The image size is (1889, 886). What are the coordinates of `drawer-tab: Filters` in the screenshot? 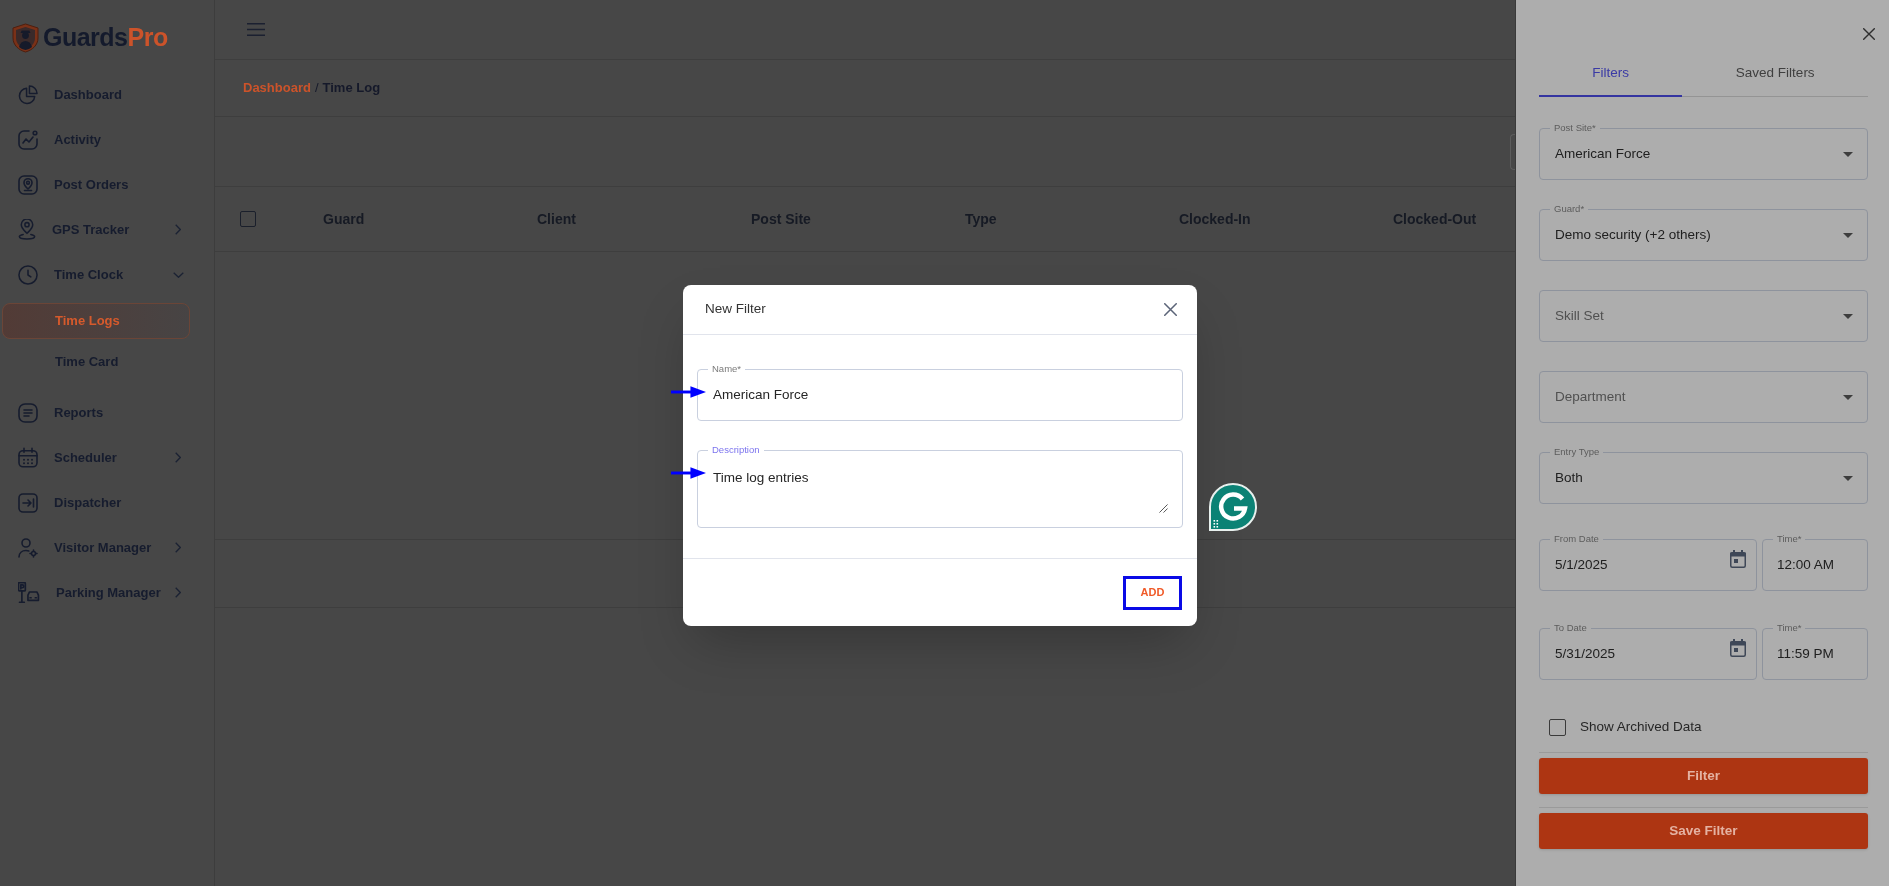 It's located at (1611, 74).